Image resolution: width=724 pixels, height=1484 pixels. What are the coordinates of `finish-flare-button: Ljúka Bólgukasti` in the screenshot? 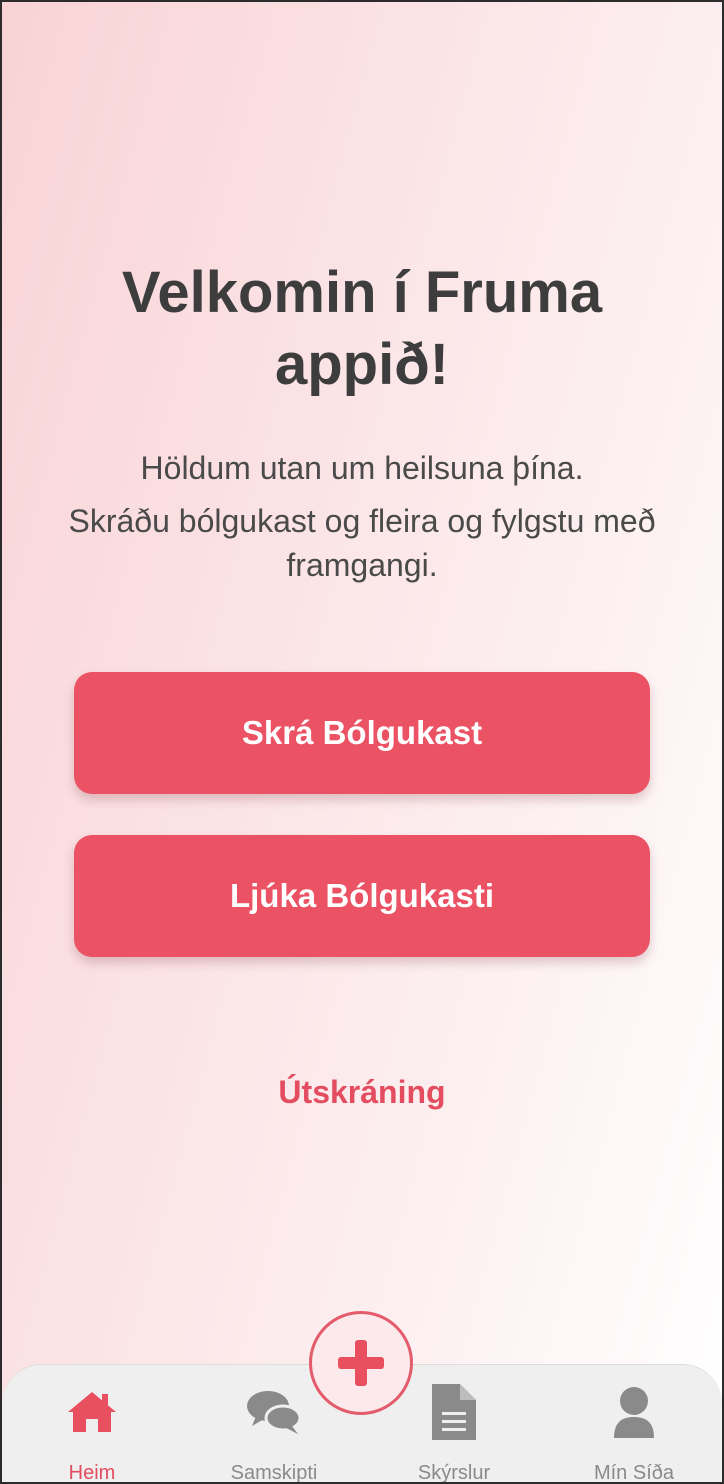 It's located at (362, 896).